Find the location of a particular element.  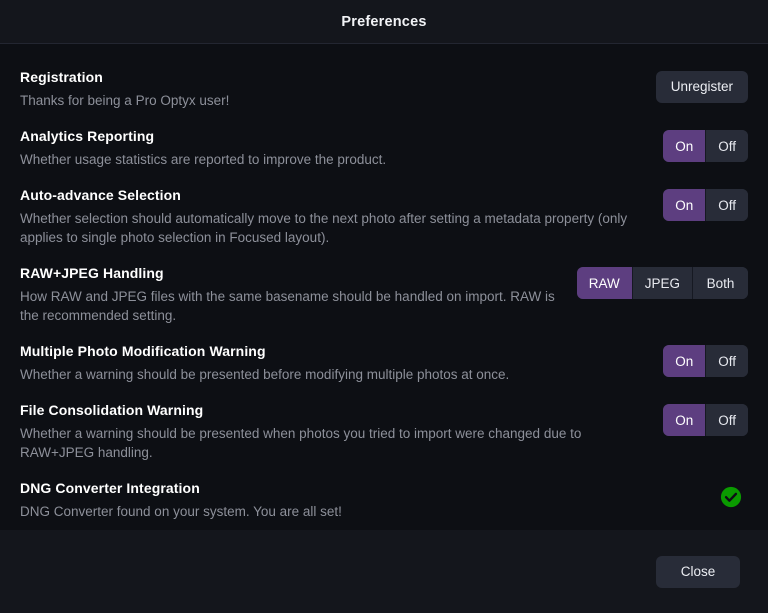

file-consolidation-warning-toggle: On Off is located at coordinates (705, 420).